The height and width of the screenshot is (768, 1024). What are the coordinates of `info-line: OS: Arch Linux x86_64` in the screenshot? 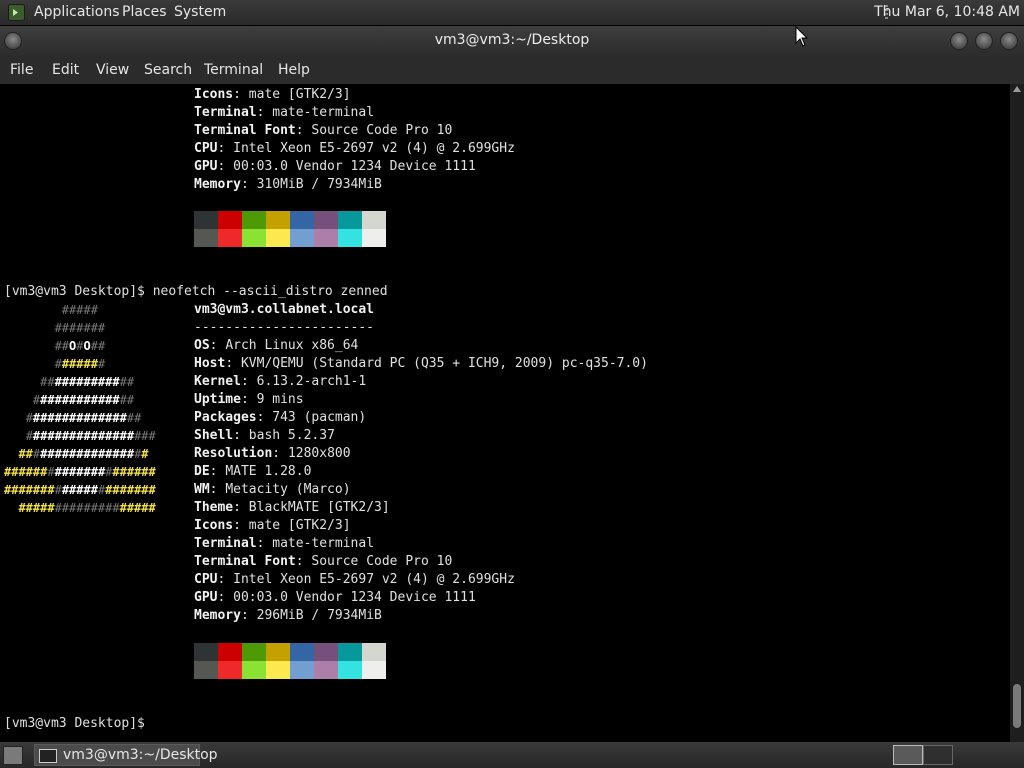 It's located at (276, 345).